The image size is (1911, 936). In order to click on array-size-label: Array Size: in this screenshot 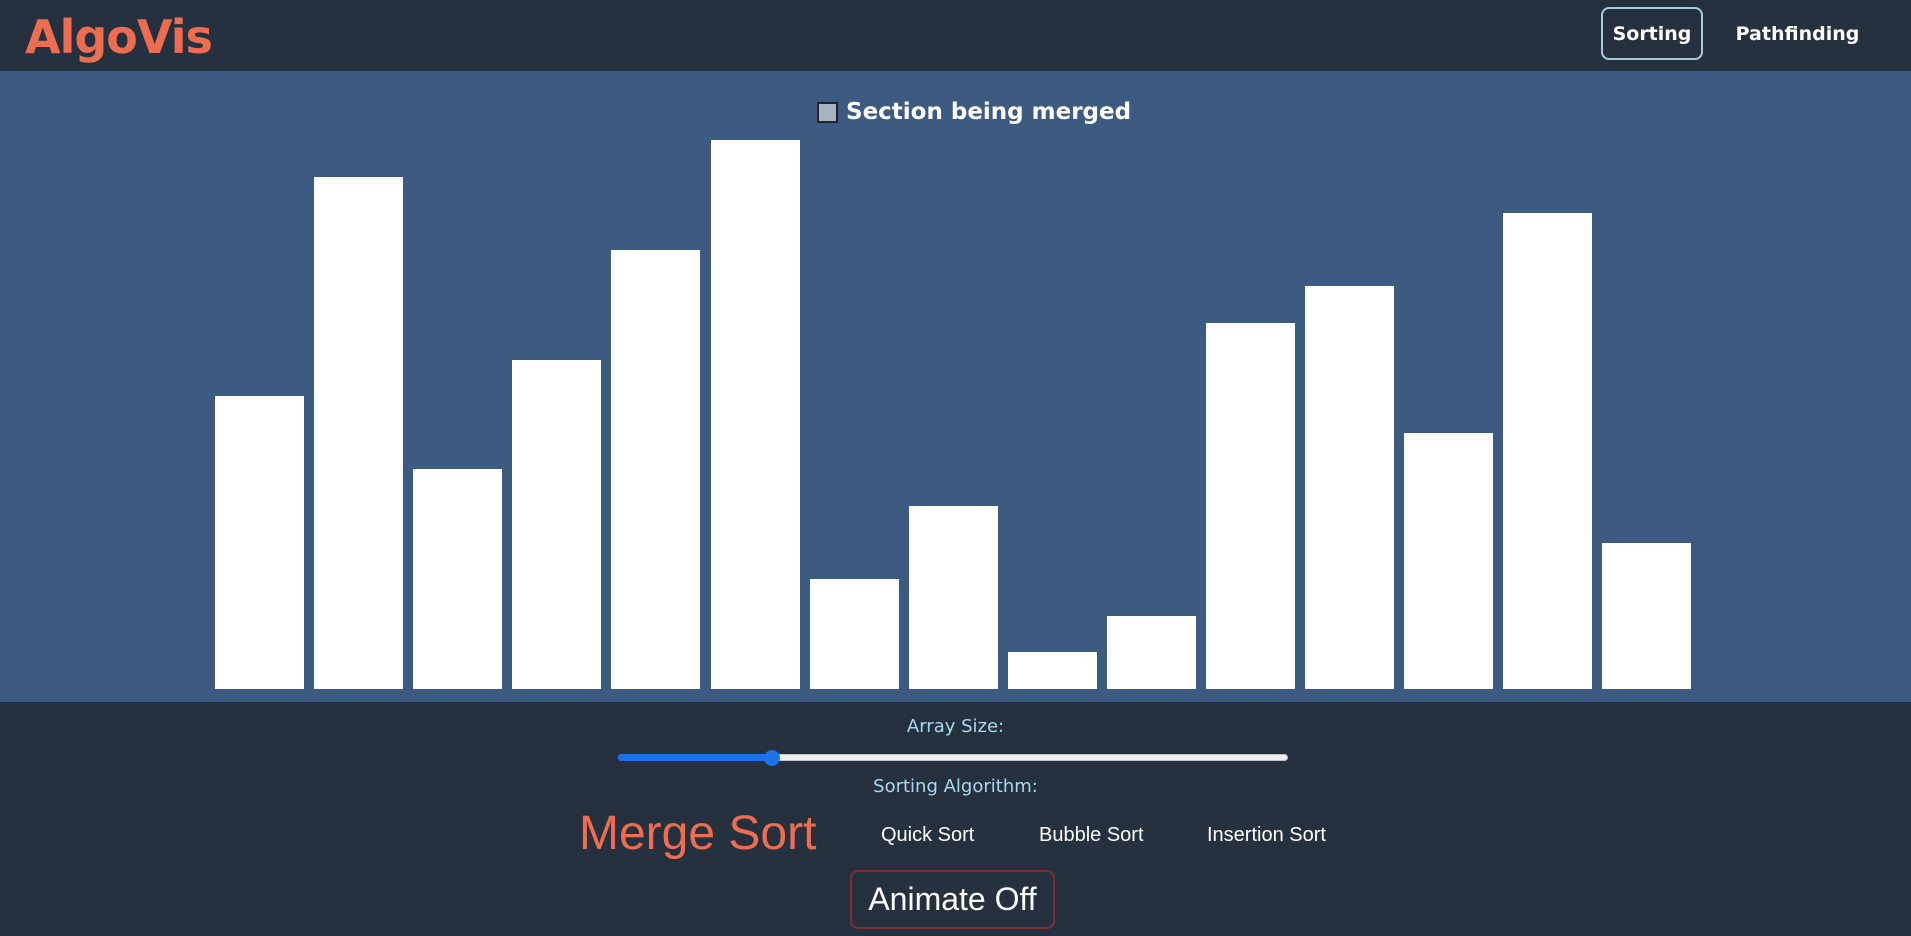, I will do `click(955, 726)`.